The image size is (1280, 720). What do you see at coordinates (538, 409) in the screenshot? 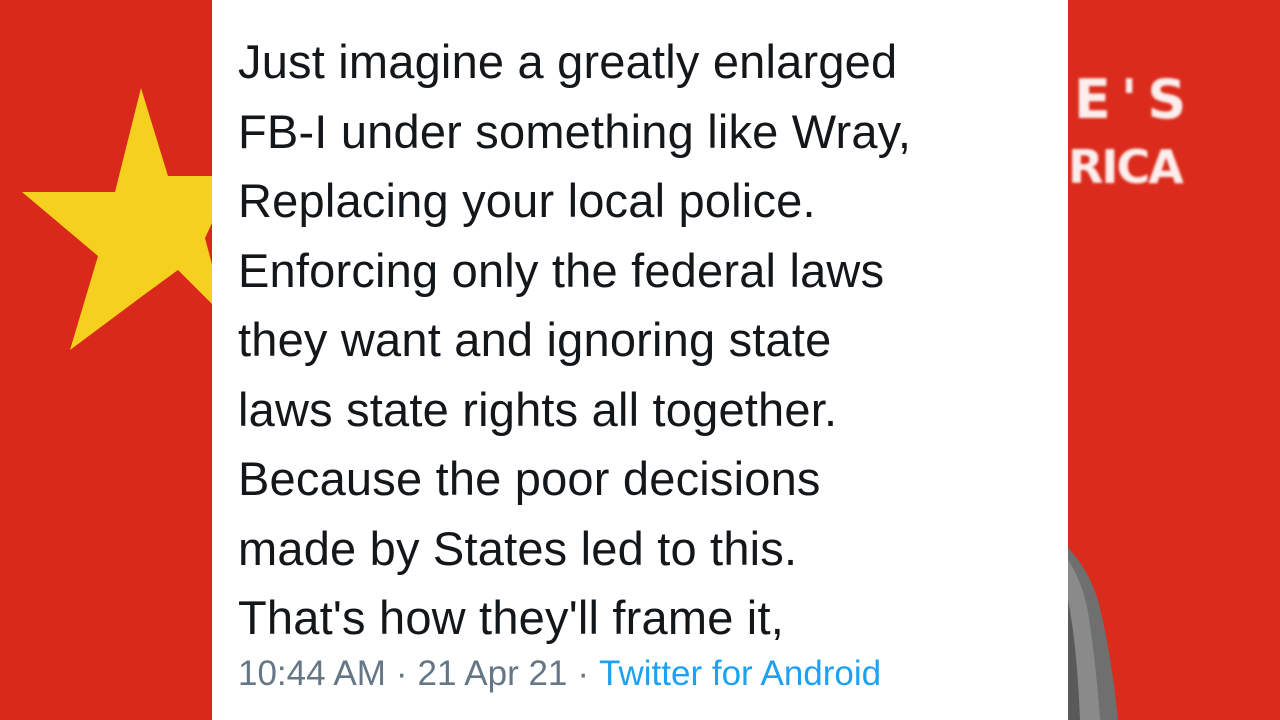
I see `tweet-line: laws state rights all together.` at bounding box center [538, 409].